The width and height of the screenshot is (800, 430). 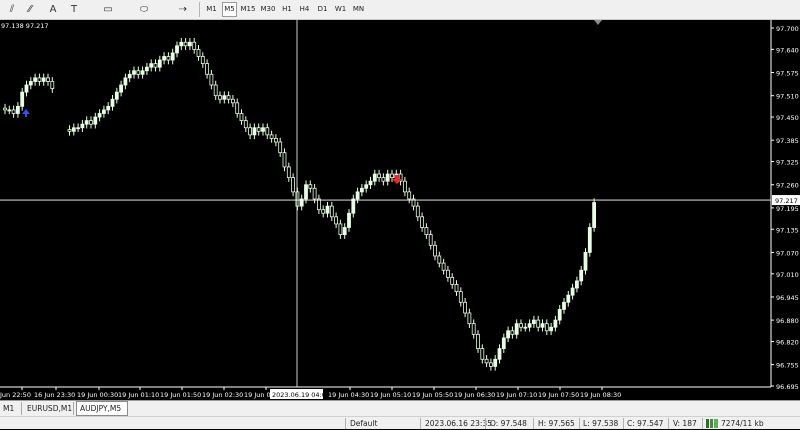 What do you see at coordinates (287, 9) in the screenshot?
I see `timeframe-button-h1: H1` at bounding box center [287, 9].